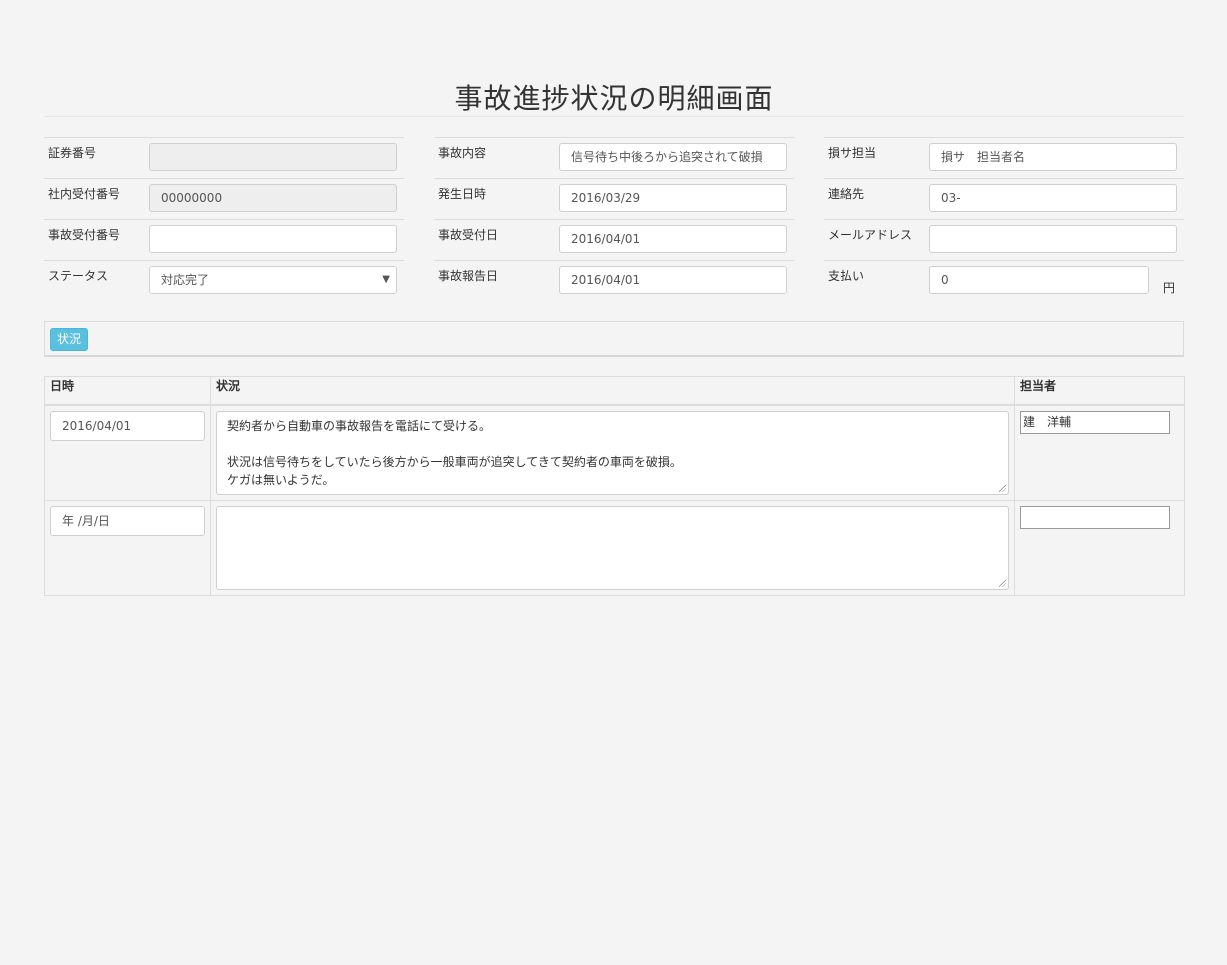 The width and height of the screenshot is (1227, 965). What do you see at coordinates (1053, 157) in the screenshot?
I see `claims-staff-field: 損サ 担当者名` at bounding box center [1053, 157].